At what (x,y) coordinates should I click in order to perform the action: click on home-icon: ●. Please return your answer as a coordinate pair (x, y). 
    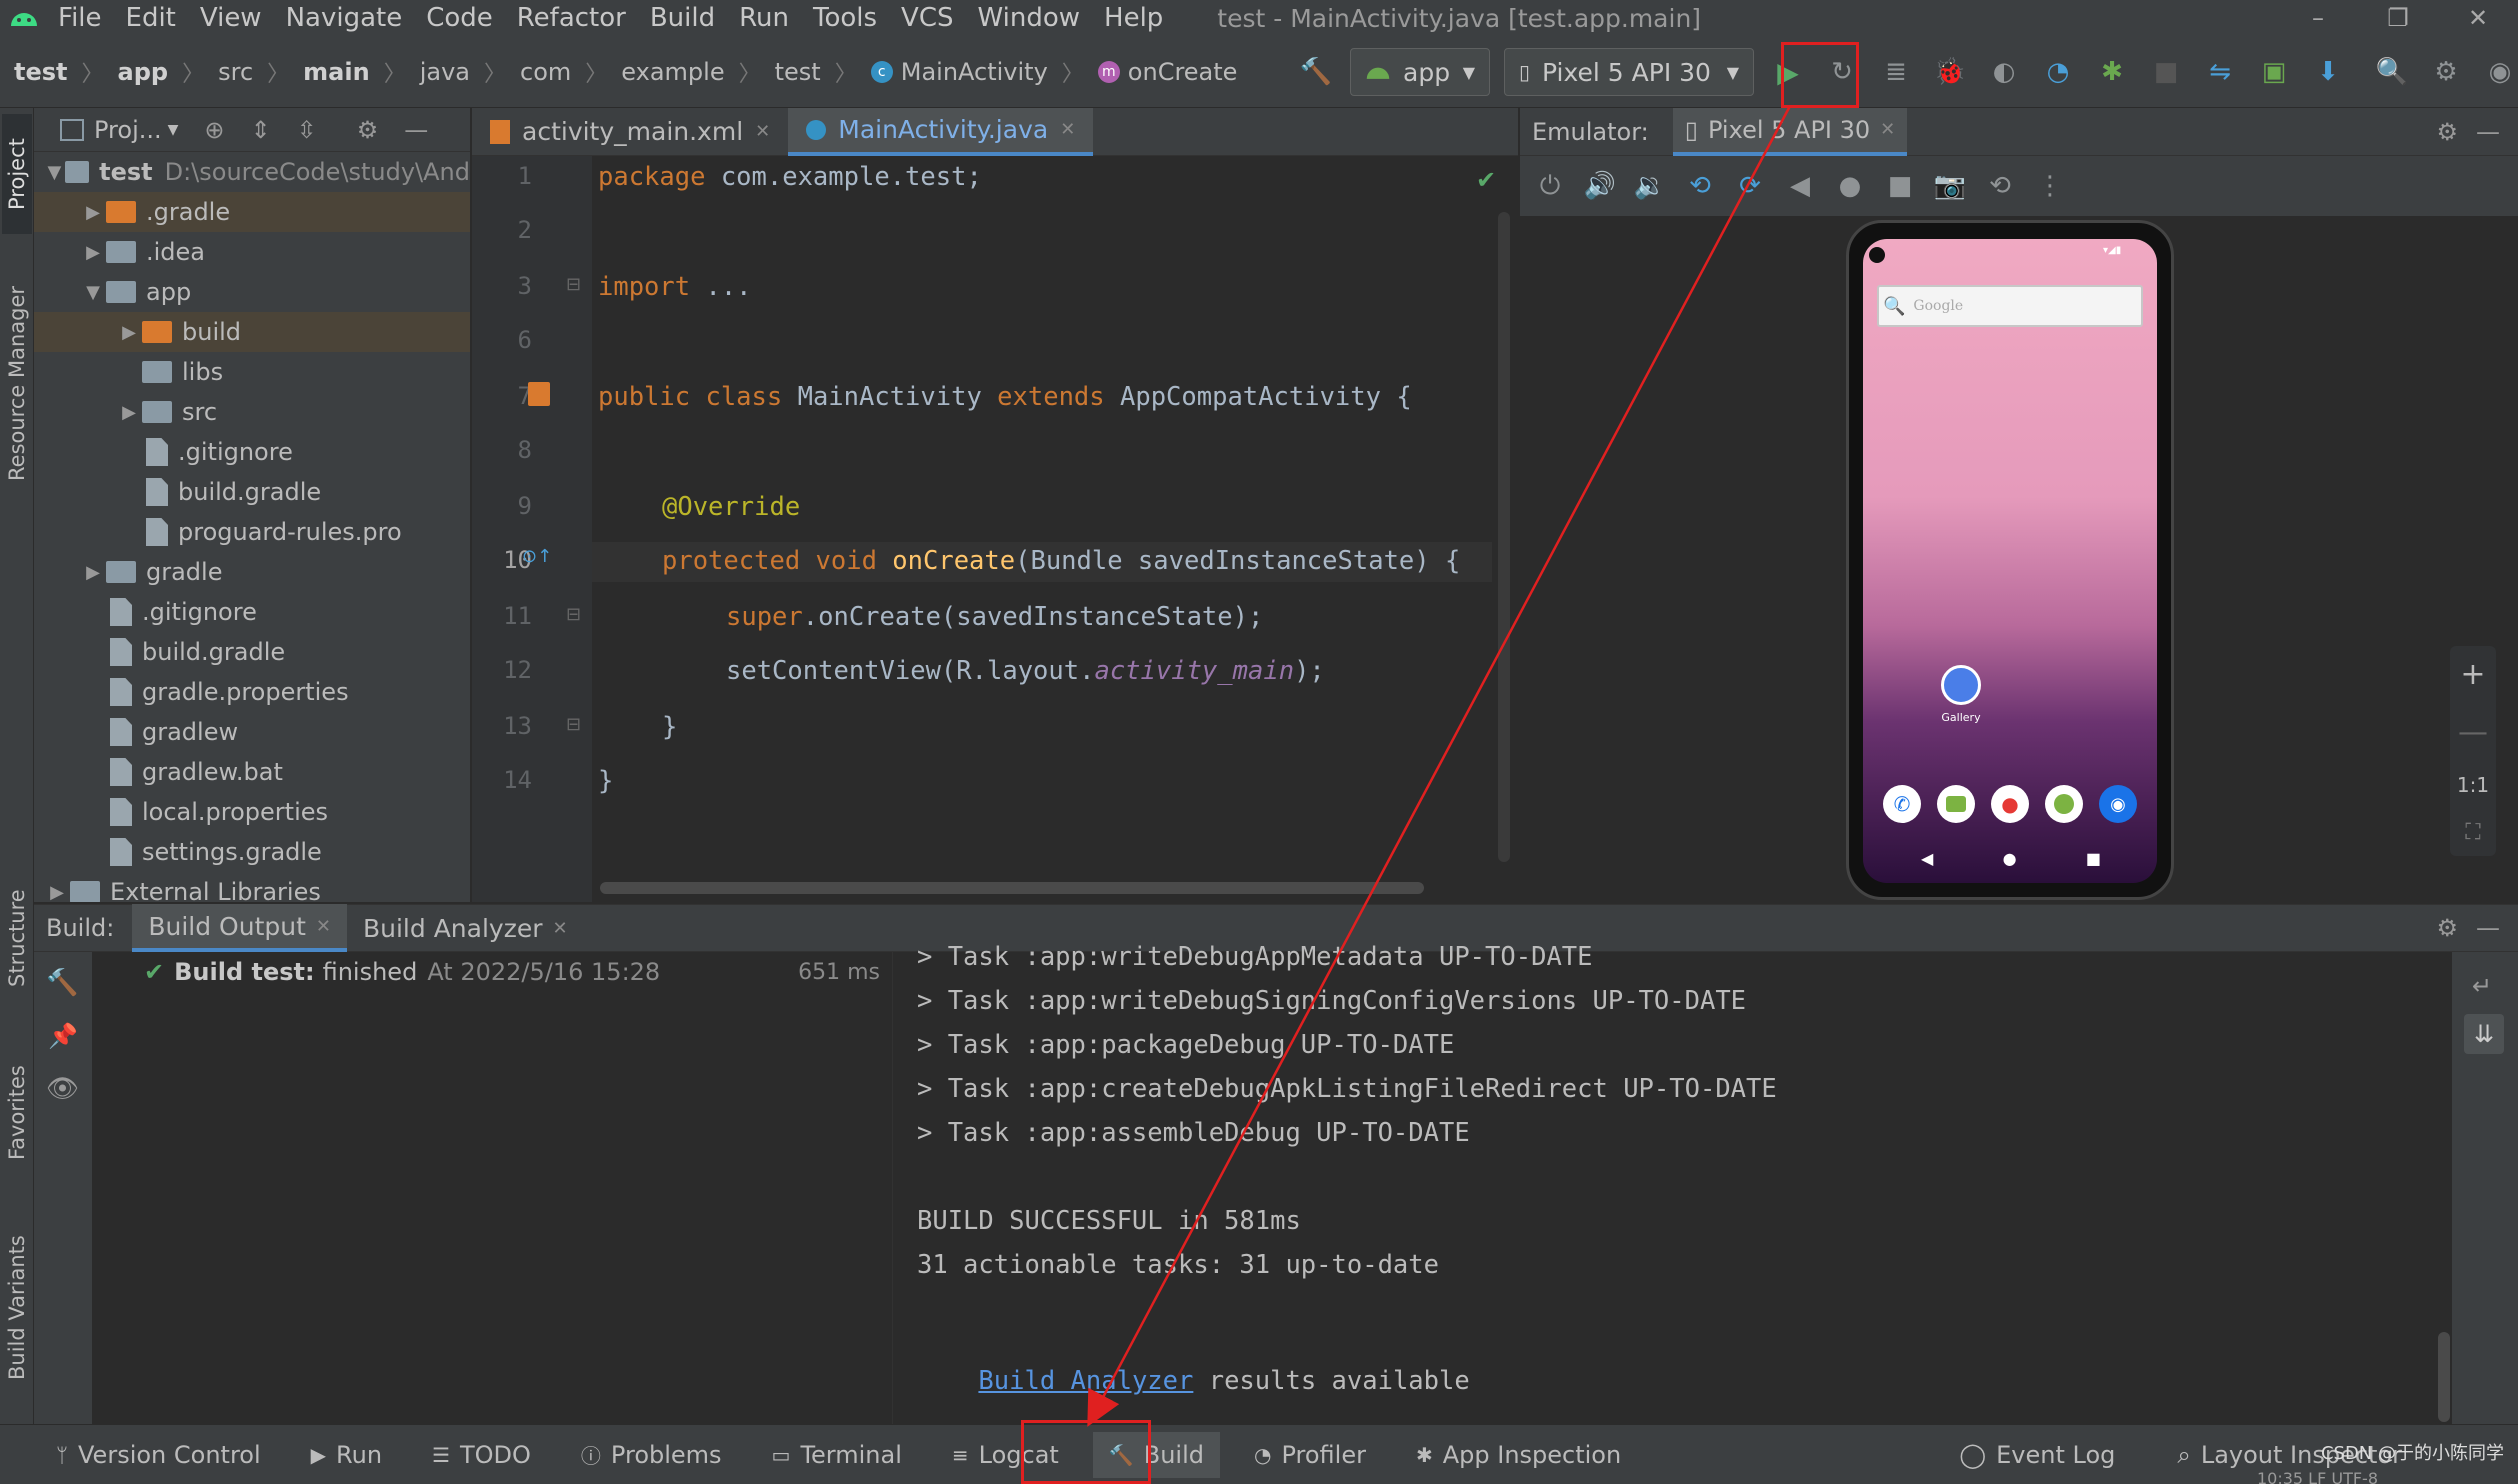
    Looking at the image, I should click on (1850, 186).